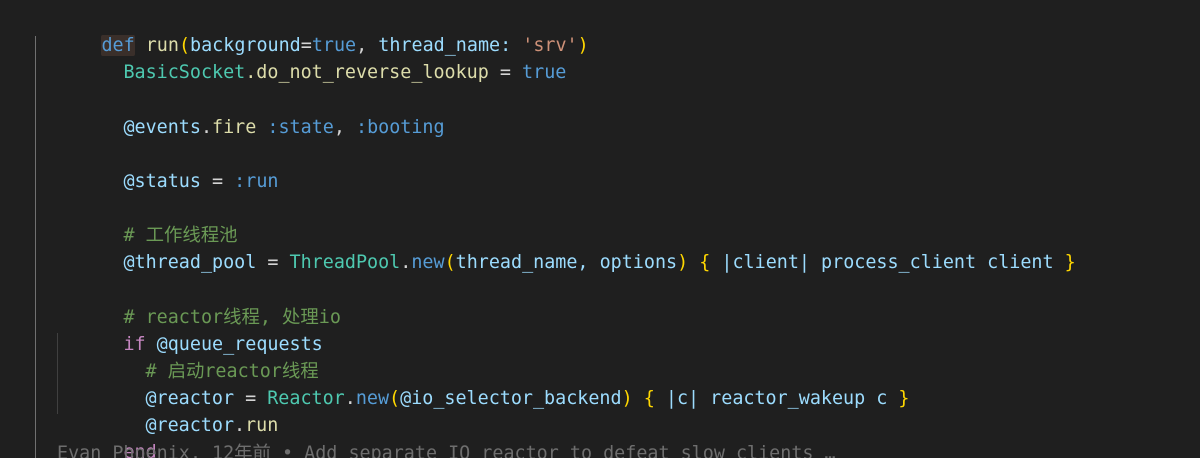 The height and width of the screenshot is (458, 1200). Describe the element at coordinates (339, 127) in the screenshot. I see `comma: ,` at that location.